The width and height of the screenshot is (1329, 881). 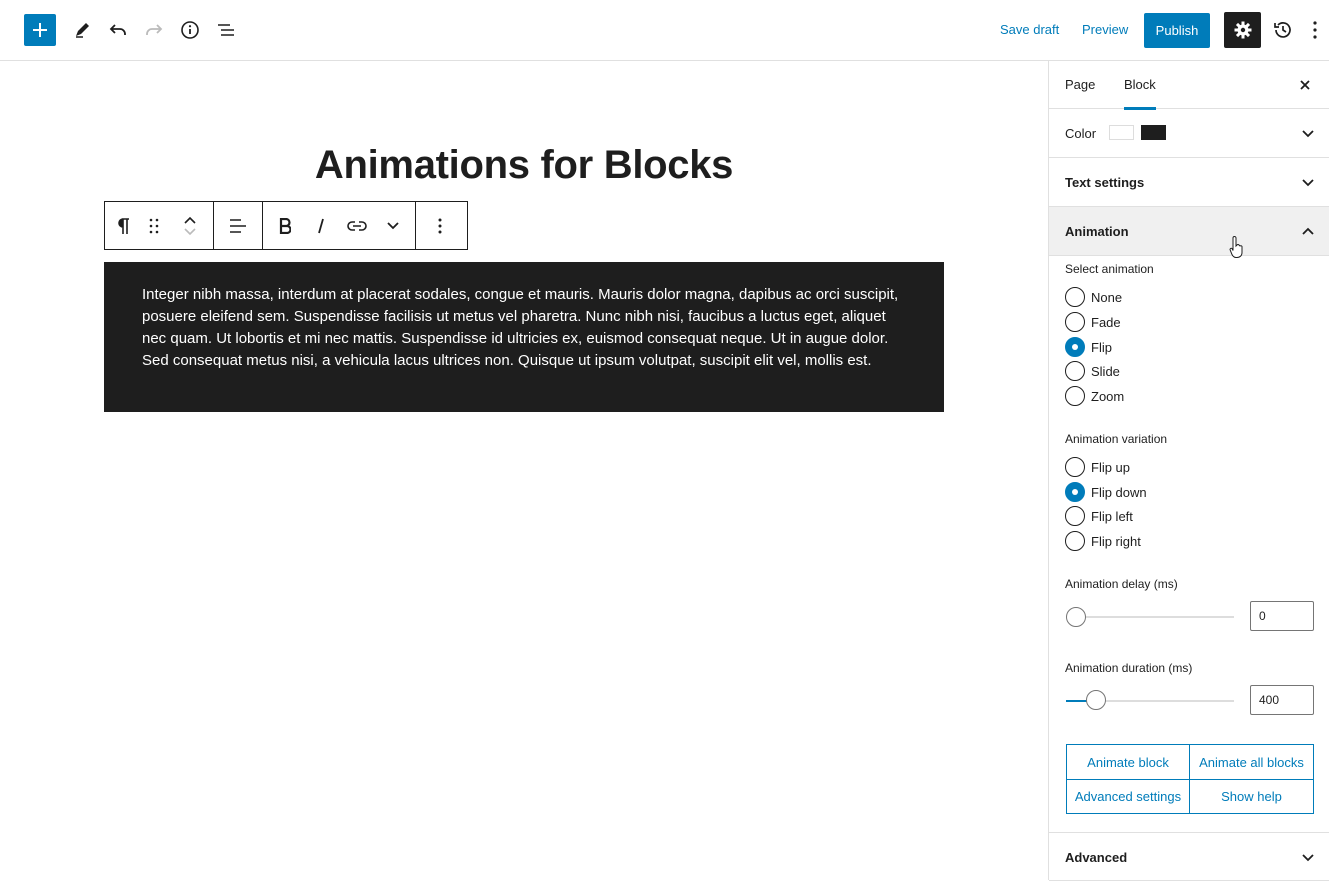 I want to click on paragraph-block-button, so click(x=123, y=225).